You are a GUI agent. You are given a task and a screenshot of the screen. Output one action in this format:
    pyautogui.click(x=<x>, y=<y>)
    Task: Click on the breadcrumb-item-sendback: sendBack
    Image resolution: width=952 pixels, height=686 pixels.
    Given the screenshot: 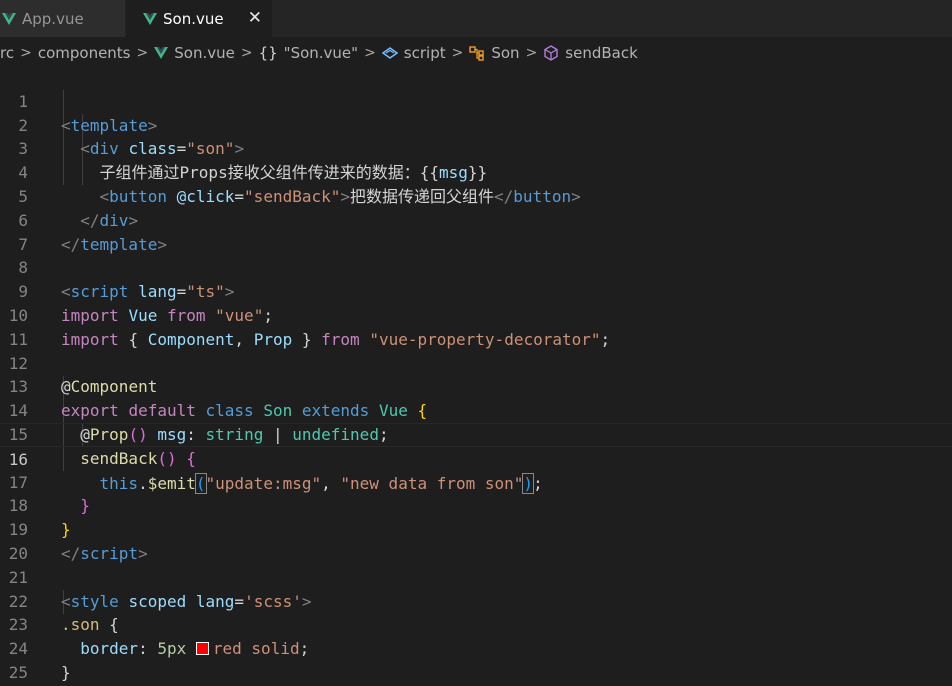 What is the action you would take?
    pyautogui.click(x=590, y=53)
    